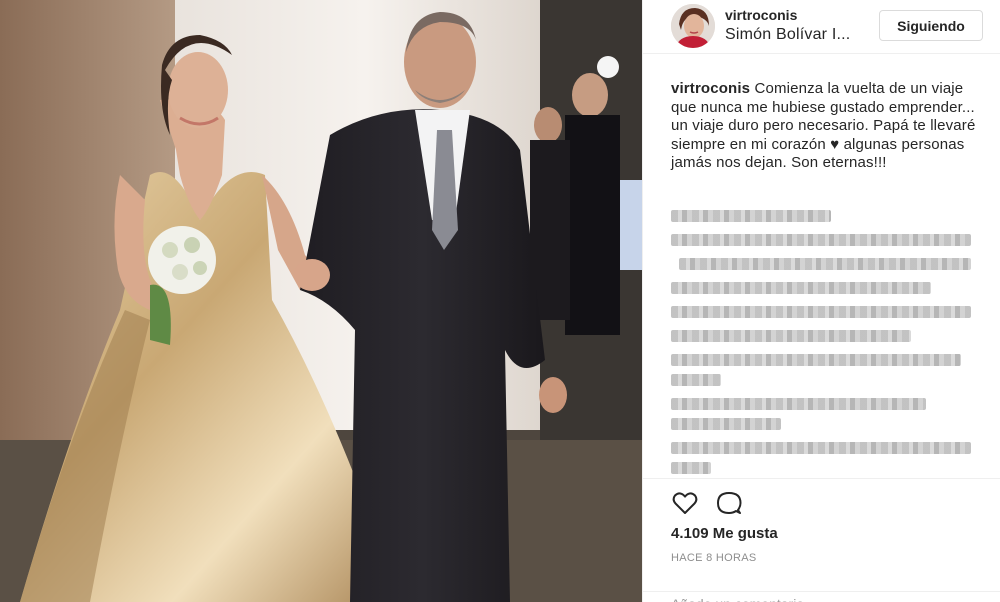 This screenshot has width=1000, height=602. Describe the element at coordinates (821, 599) in the screenshot. I see `comment-input` at that location.